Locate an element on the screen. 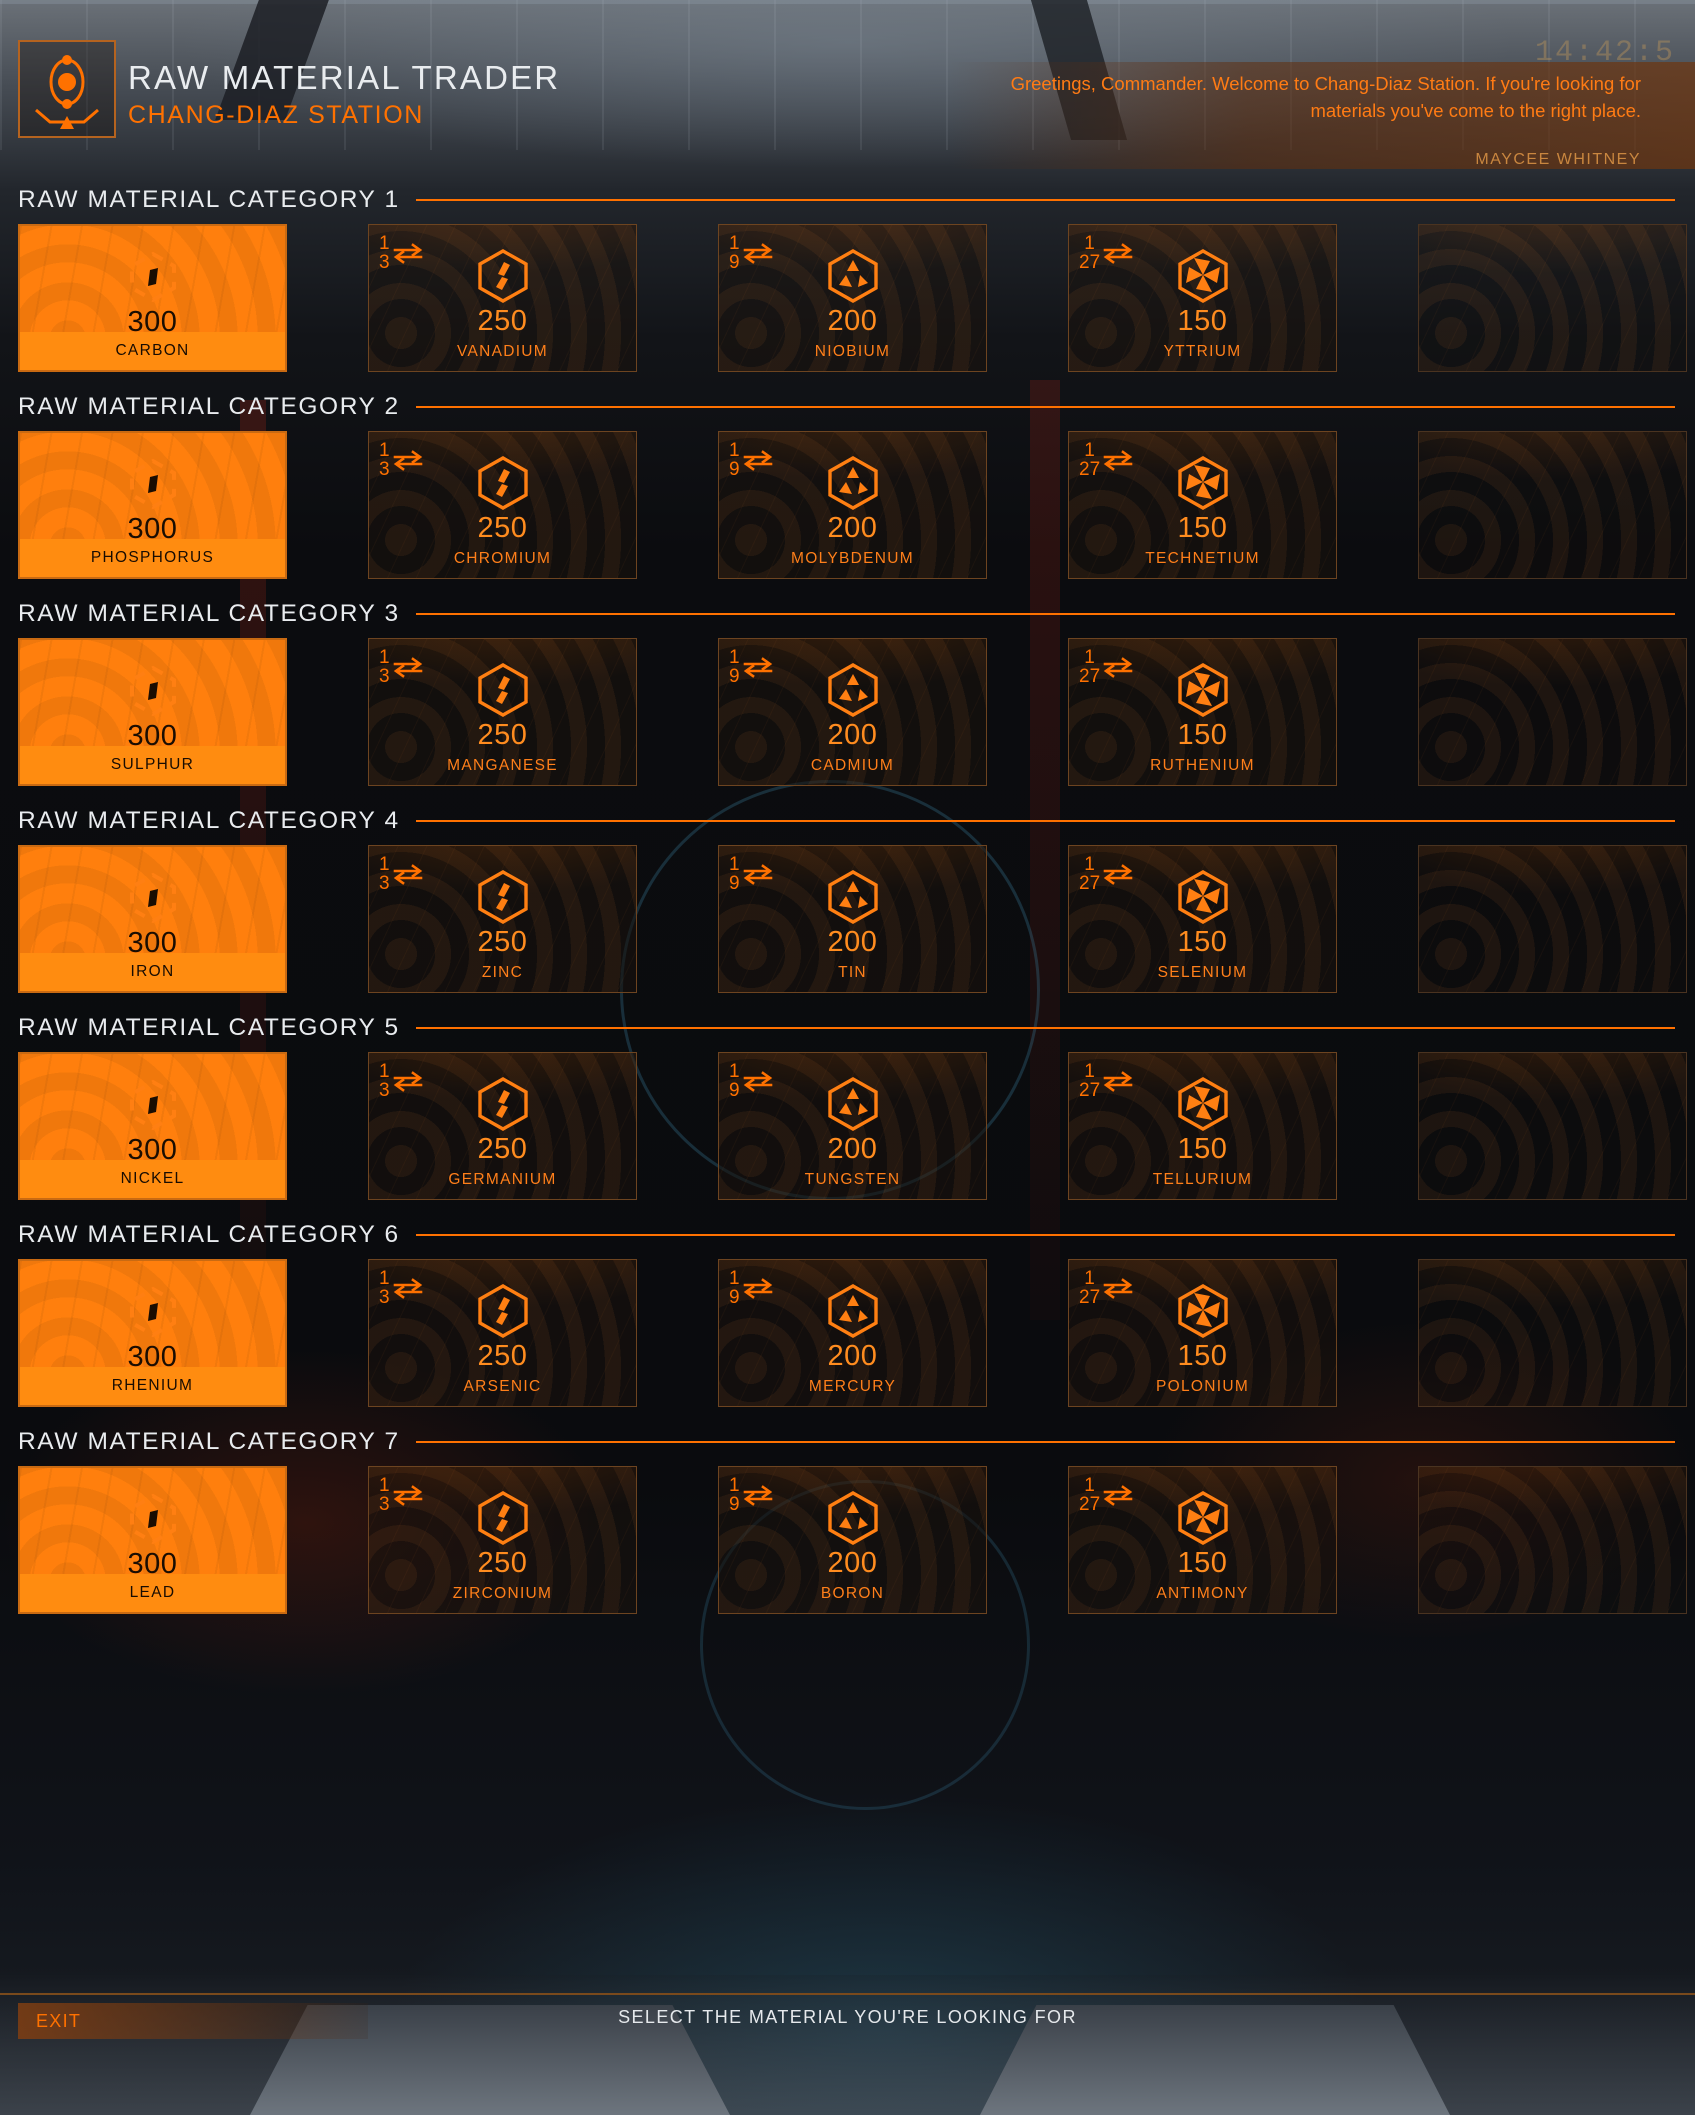  grade4-hex-icon is located at coordinates (1202, 483).